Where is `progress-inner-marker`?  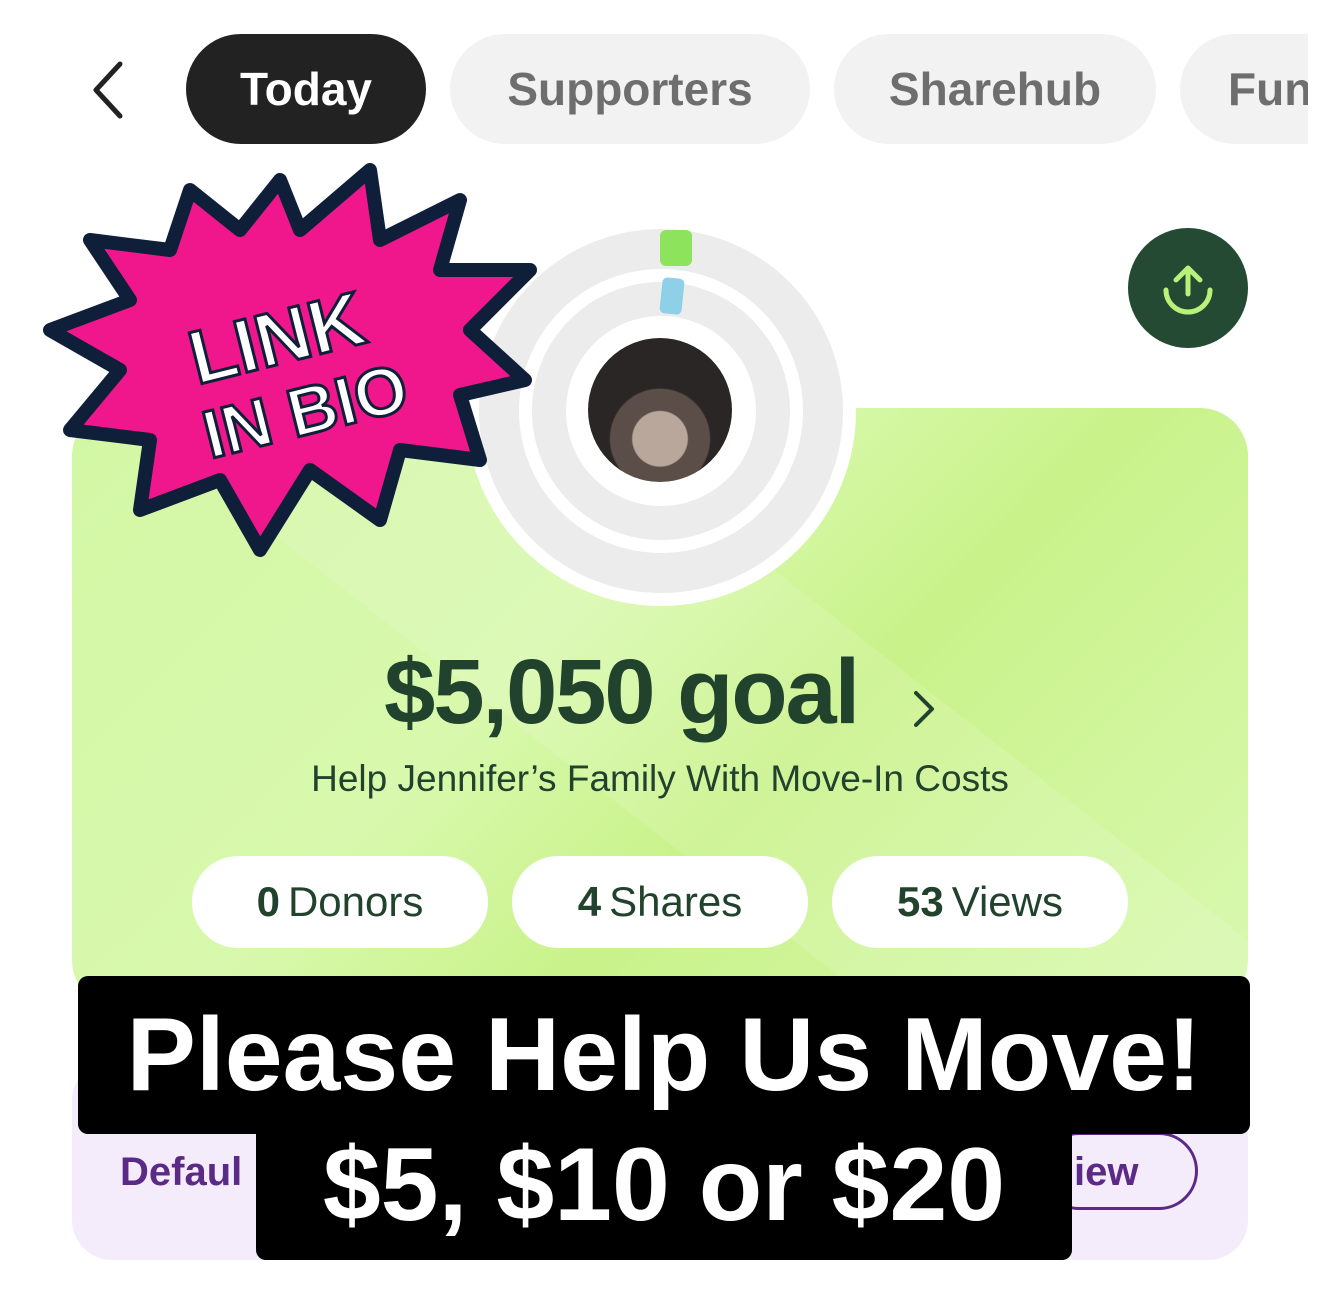
progress-inner-marker is located at coordinates (672, 296).